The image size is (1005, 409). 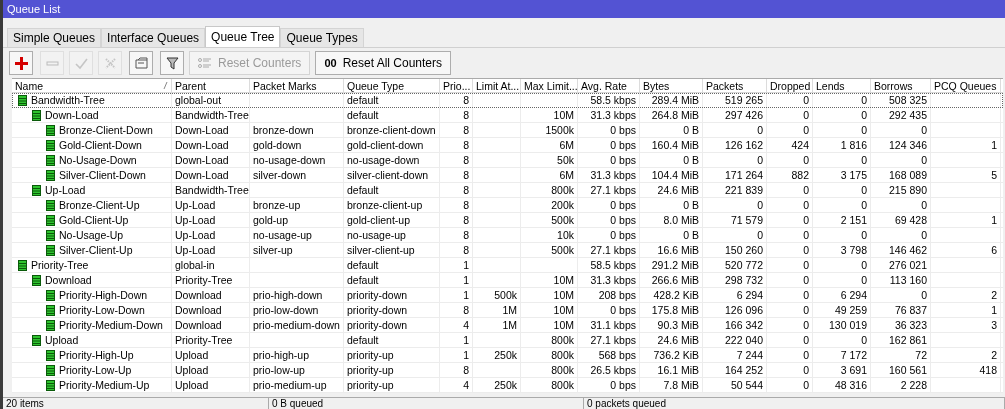 I want to click on add-button, so click(x=21, y=63).